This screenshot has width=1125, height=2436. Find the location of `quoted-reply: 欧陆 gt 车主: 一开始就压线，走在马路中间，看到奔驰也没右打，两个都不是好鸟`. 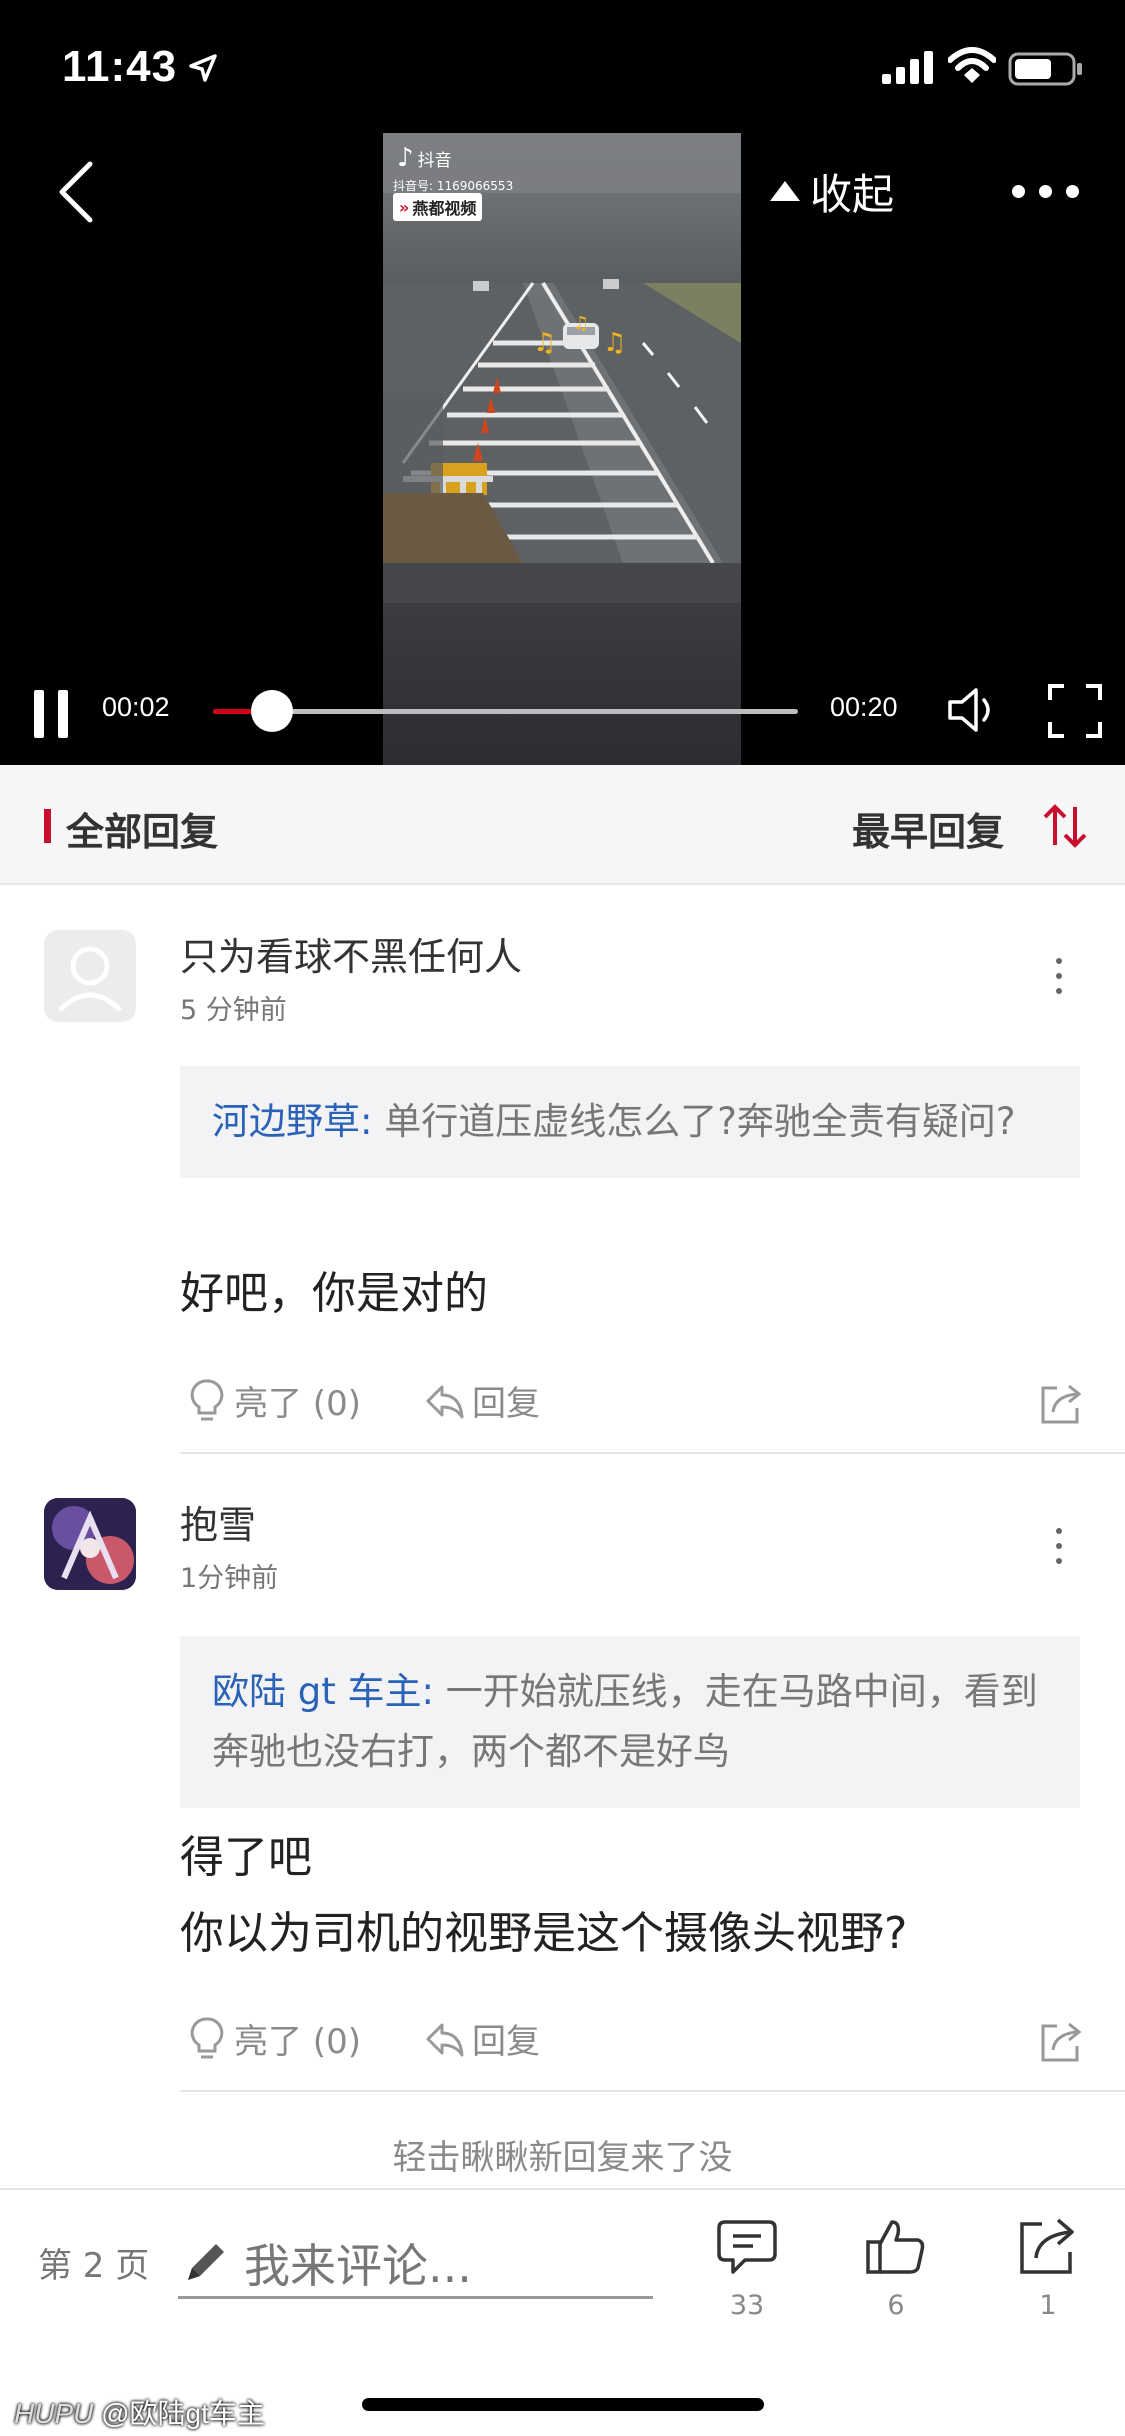

quoted-reply: 欧陆 gt 车主: 一开始就压线，走在马路中间，看到奔驰也没右打，两个都不是好鸟 is located at coordinates (630, 1722).